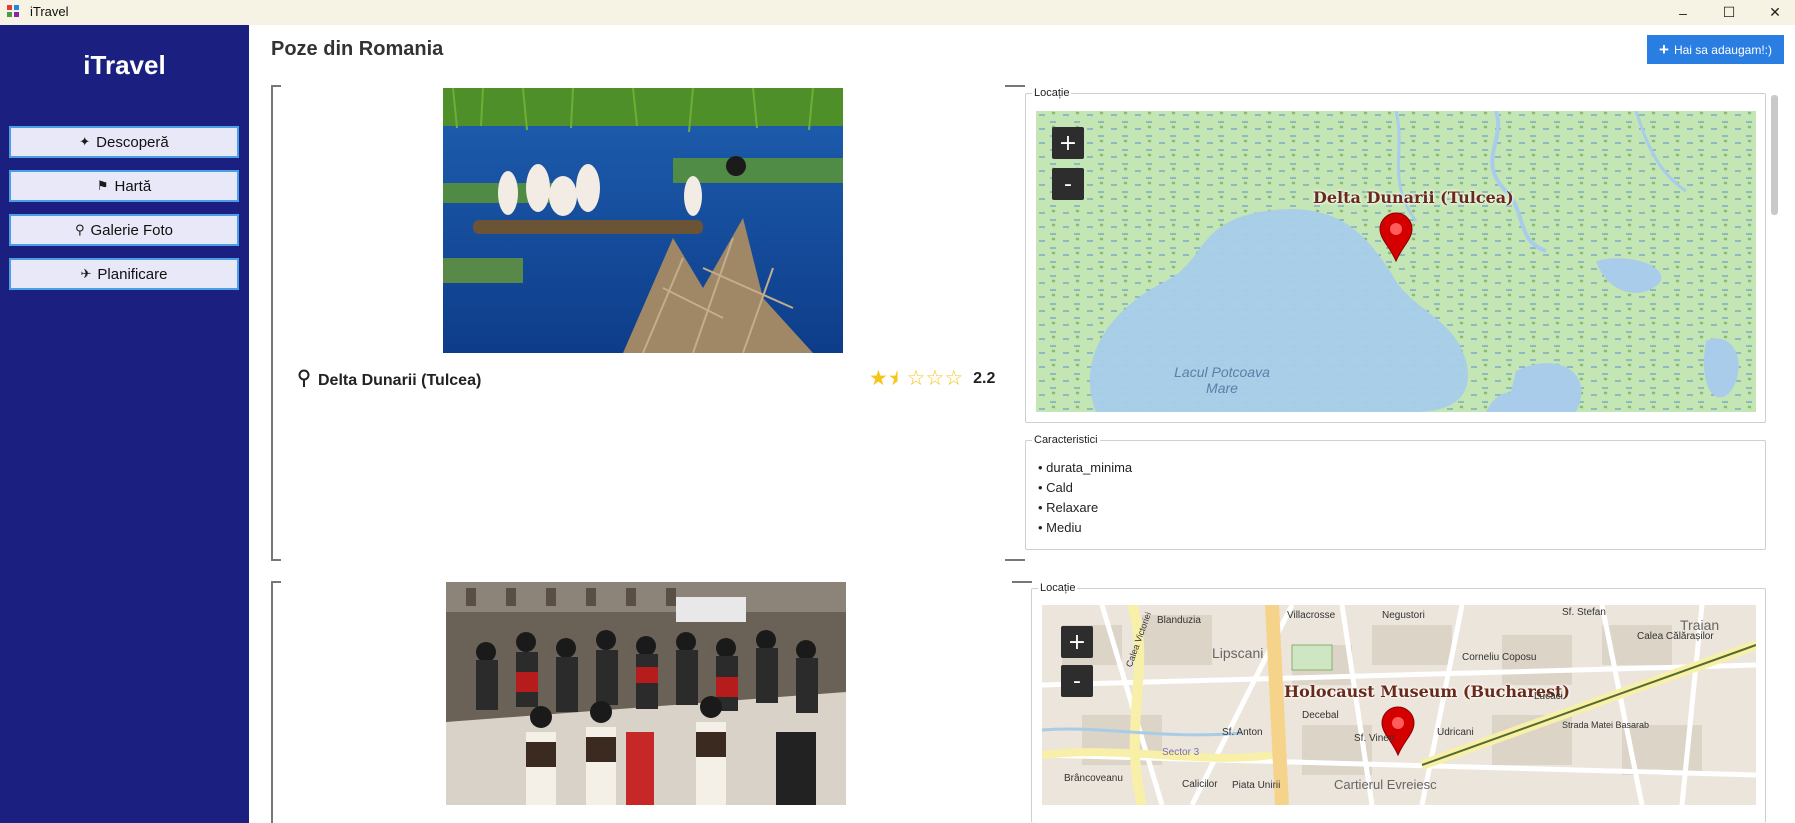 Image resolution: width=1795 pixels, height=823 pixels. I want to click on list-item: • Mediu, so click(1060, 527).